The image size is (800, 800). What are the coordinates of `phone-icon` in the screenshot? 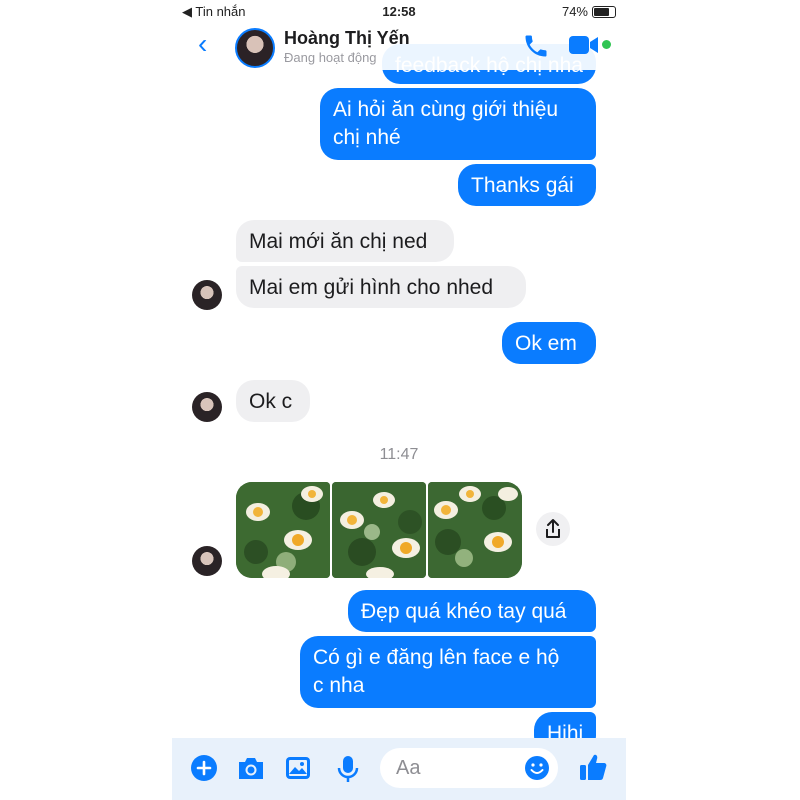 It's located at (536, 46).